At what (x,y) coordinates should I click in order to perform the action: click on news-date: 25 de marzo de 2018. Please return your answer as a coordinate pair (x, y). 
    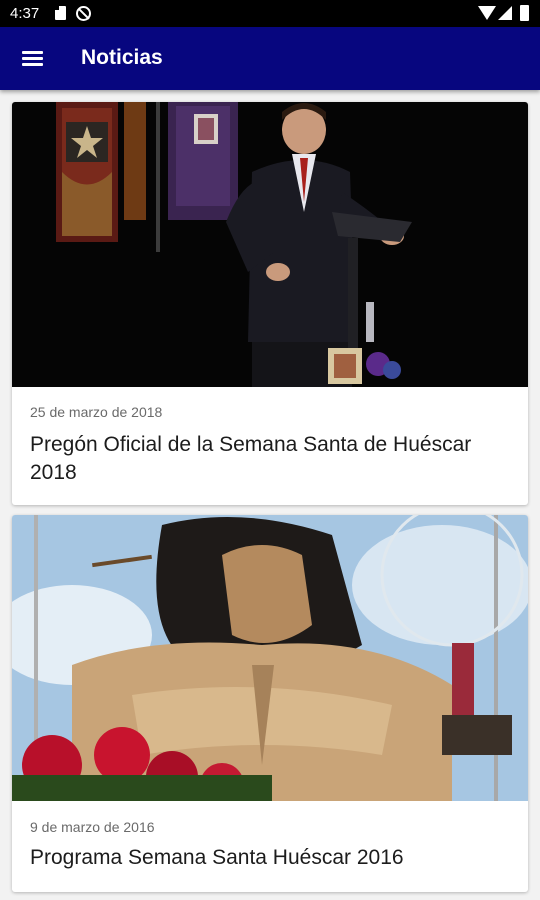
    Looking at the image, I should click on (96, 412).